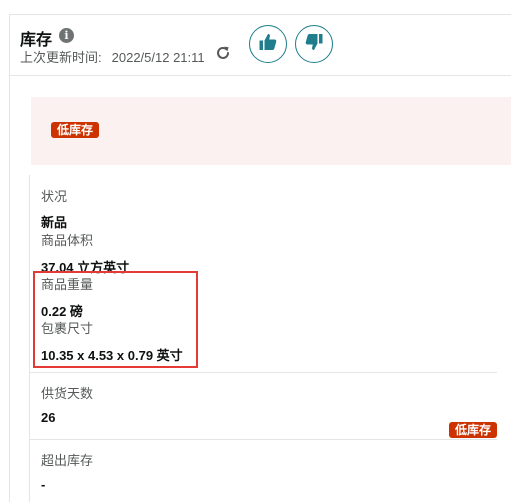 Image resolution: width=511 pixels, height=502 pixels. I want to click on excess-value: -, so click(43, 484).